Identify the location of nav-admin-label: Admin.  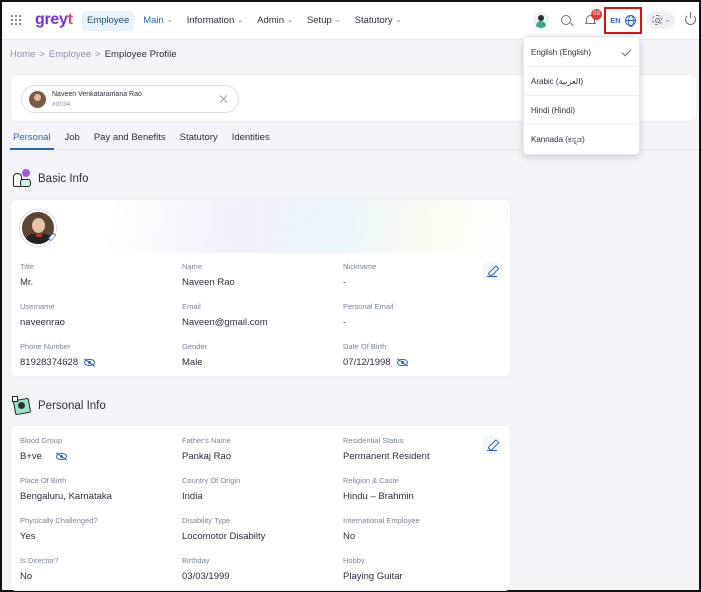
(271, 20).